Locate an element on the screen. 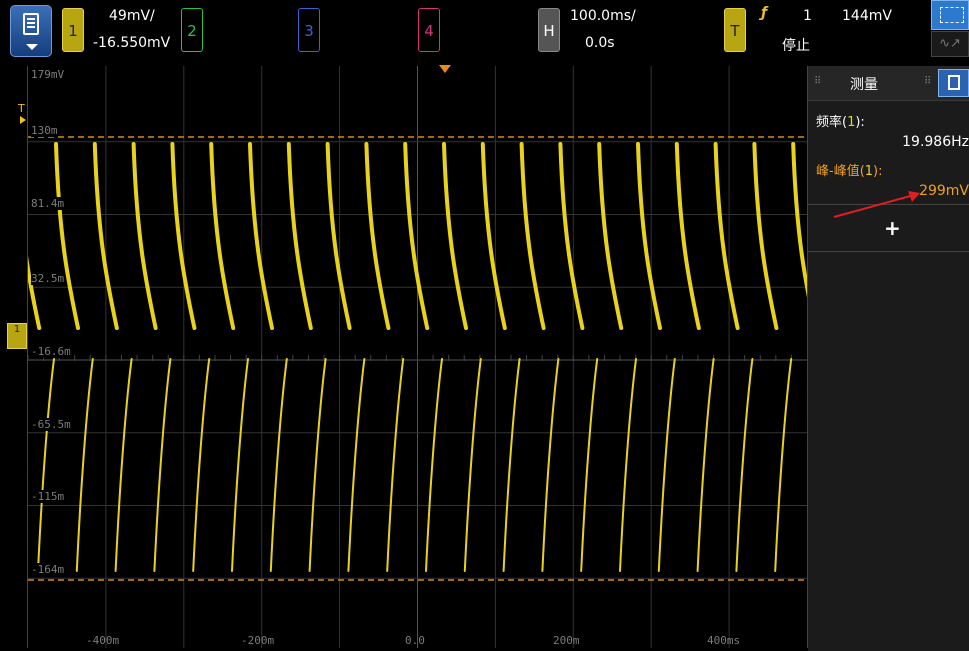  rising-edge-icon: ƒ is located at coordinates (764, 13).